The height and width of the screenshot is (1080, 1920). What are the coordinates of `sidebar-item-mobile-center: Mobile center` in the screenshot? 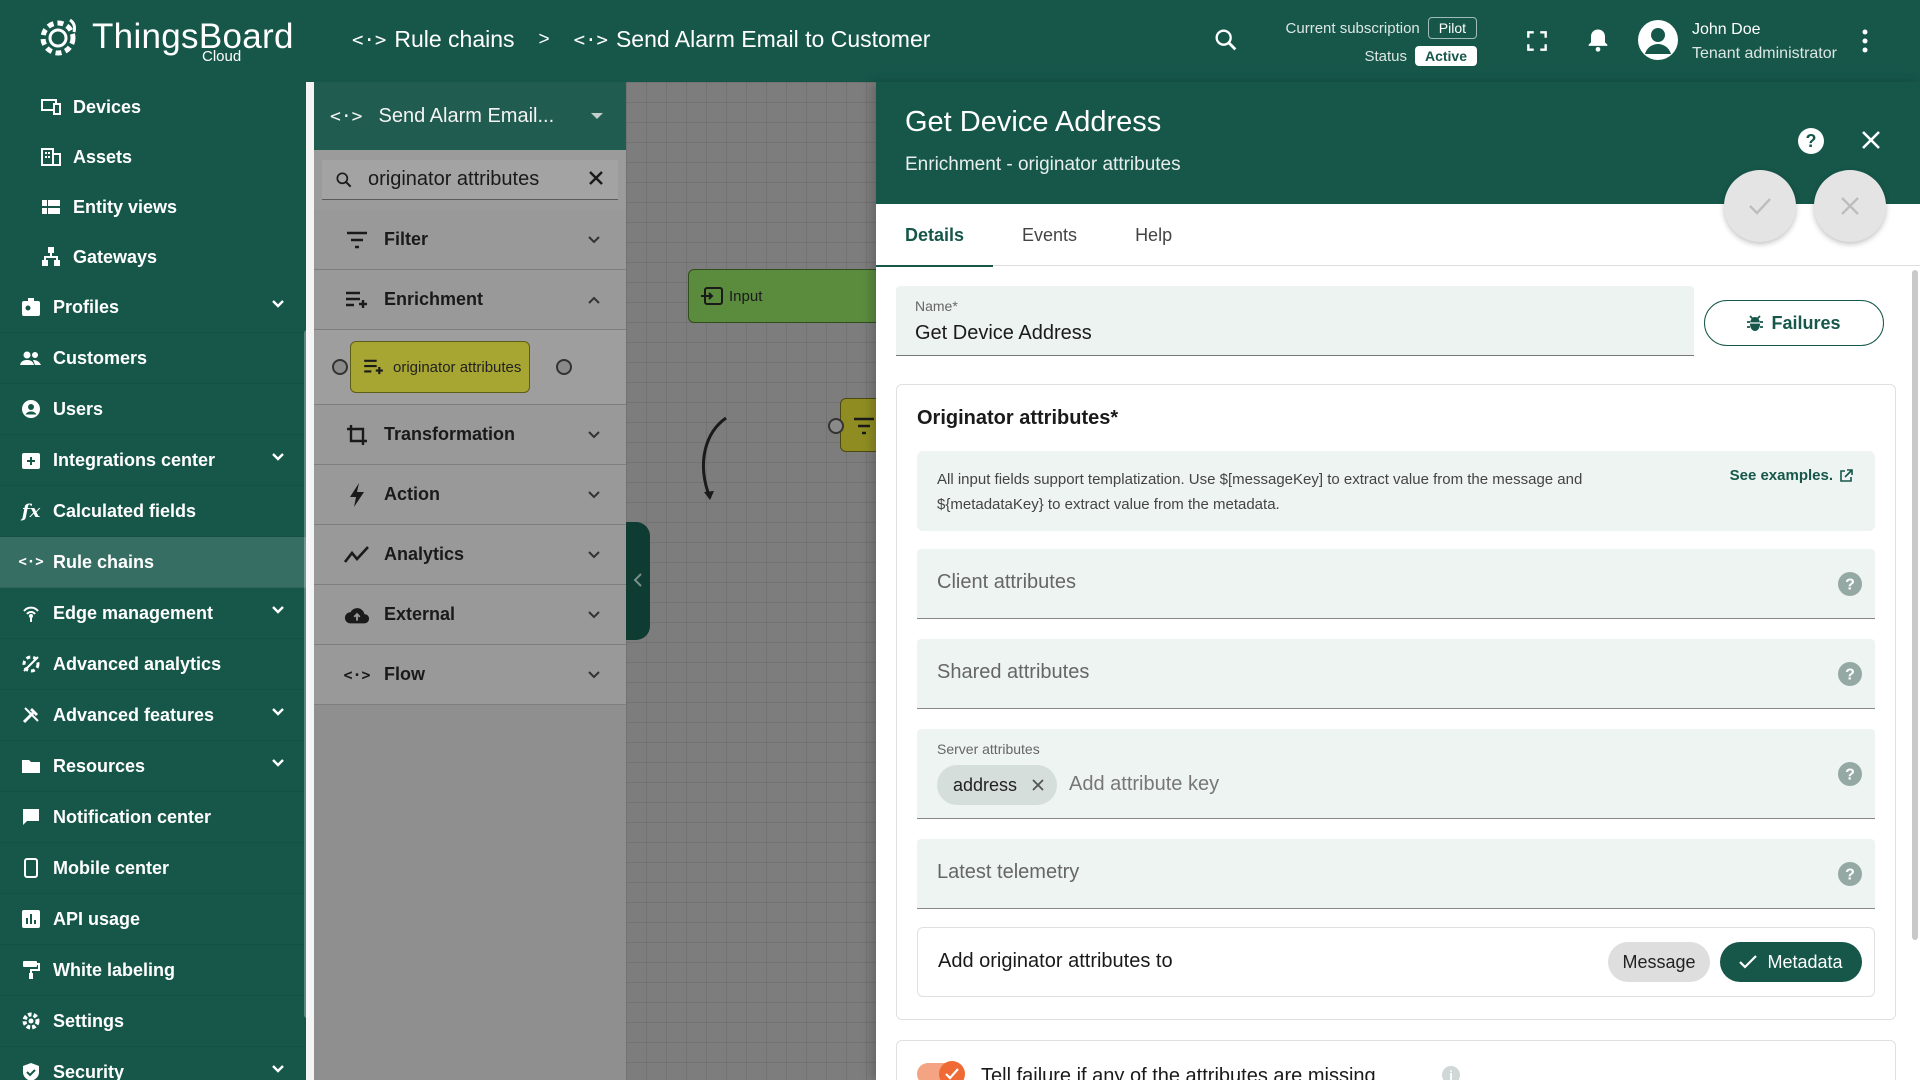 It's located at (153, 868).